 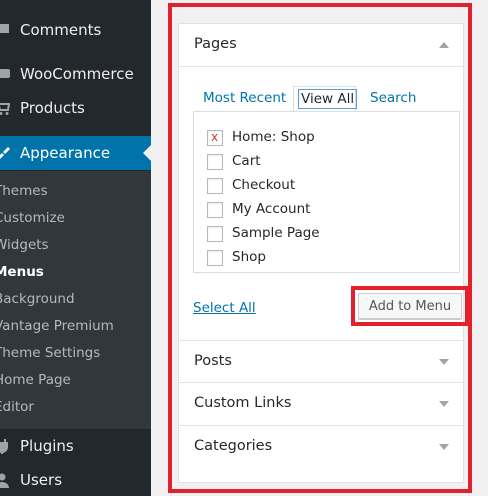 What do you see at coordinates (4, 446) in the screenshot?
I see `plugin-icon` at bounding box center [4, 446].